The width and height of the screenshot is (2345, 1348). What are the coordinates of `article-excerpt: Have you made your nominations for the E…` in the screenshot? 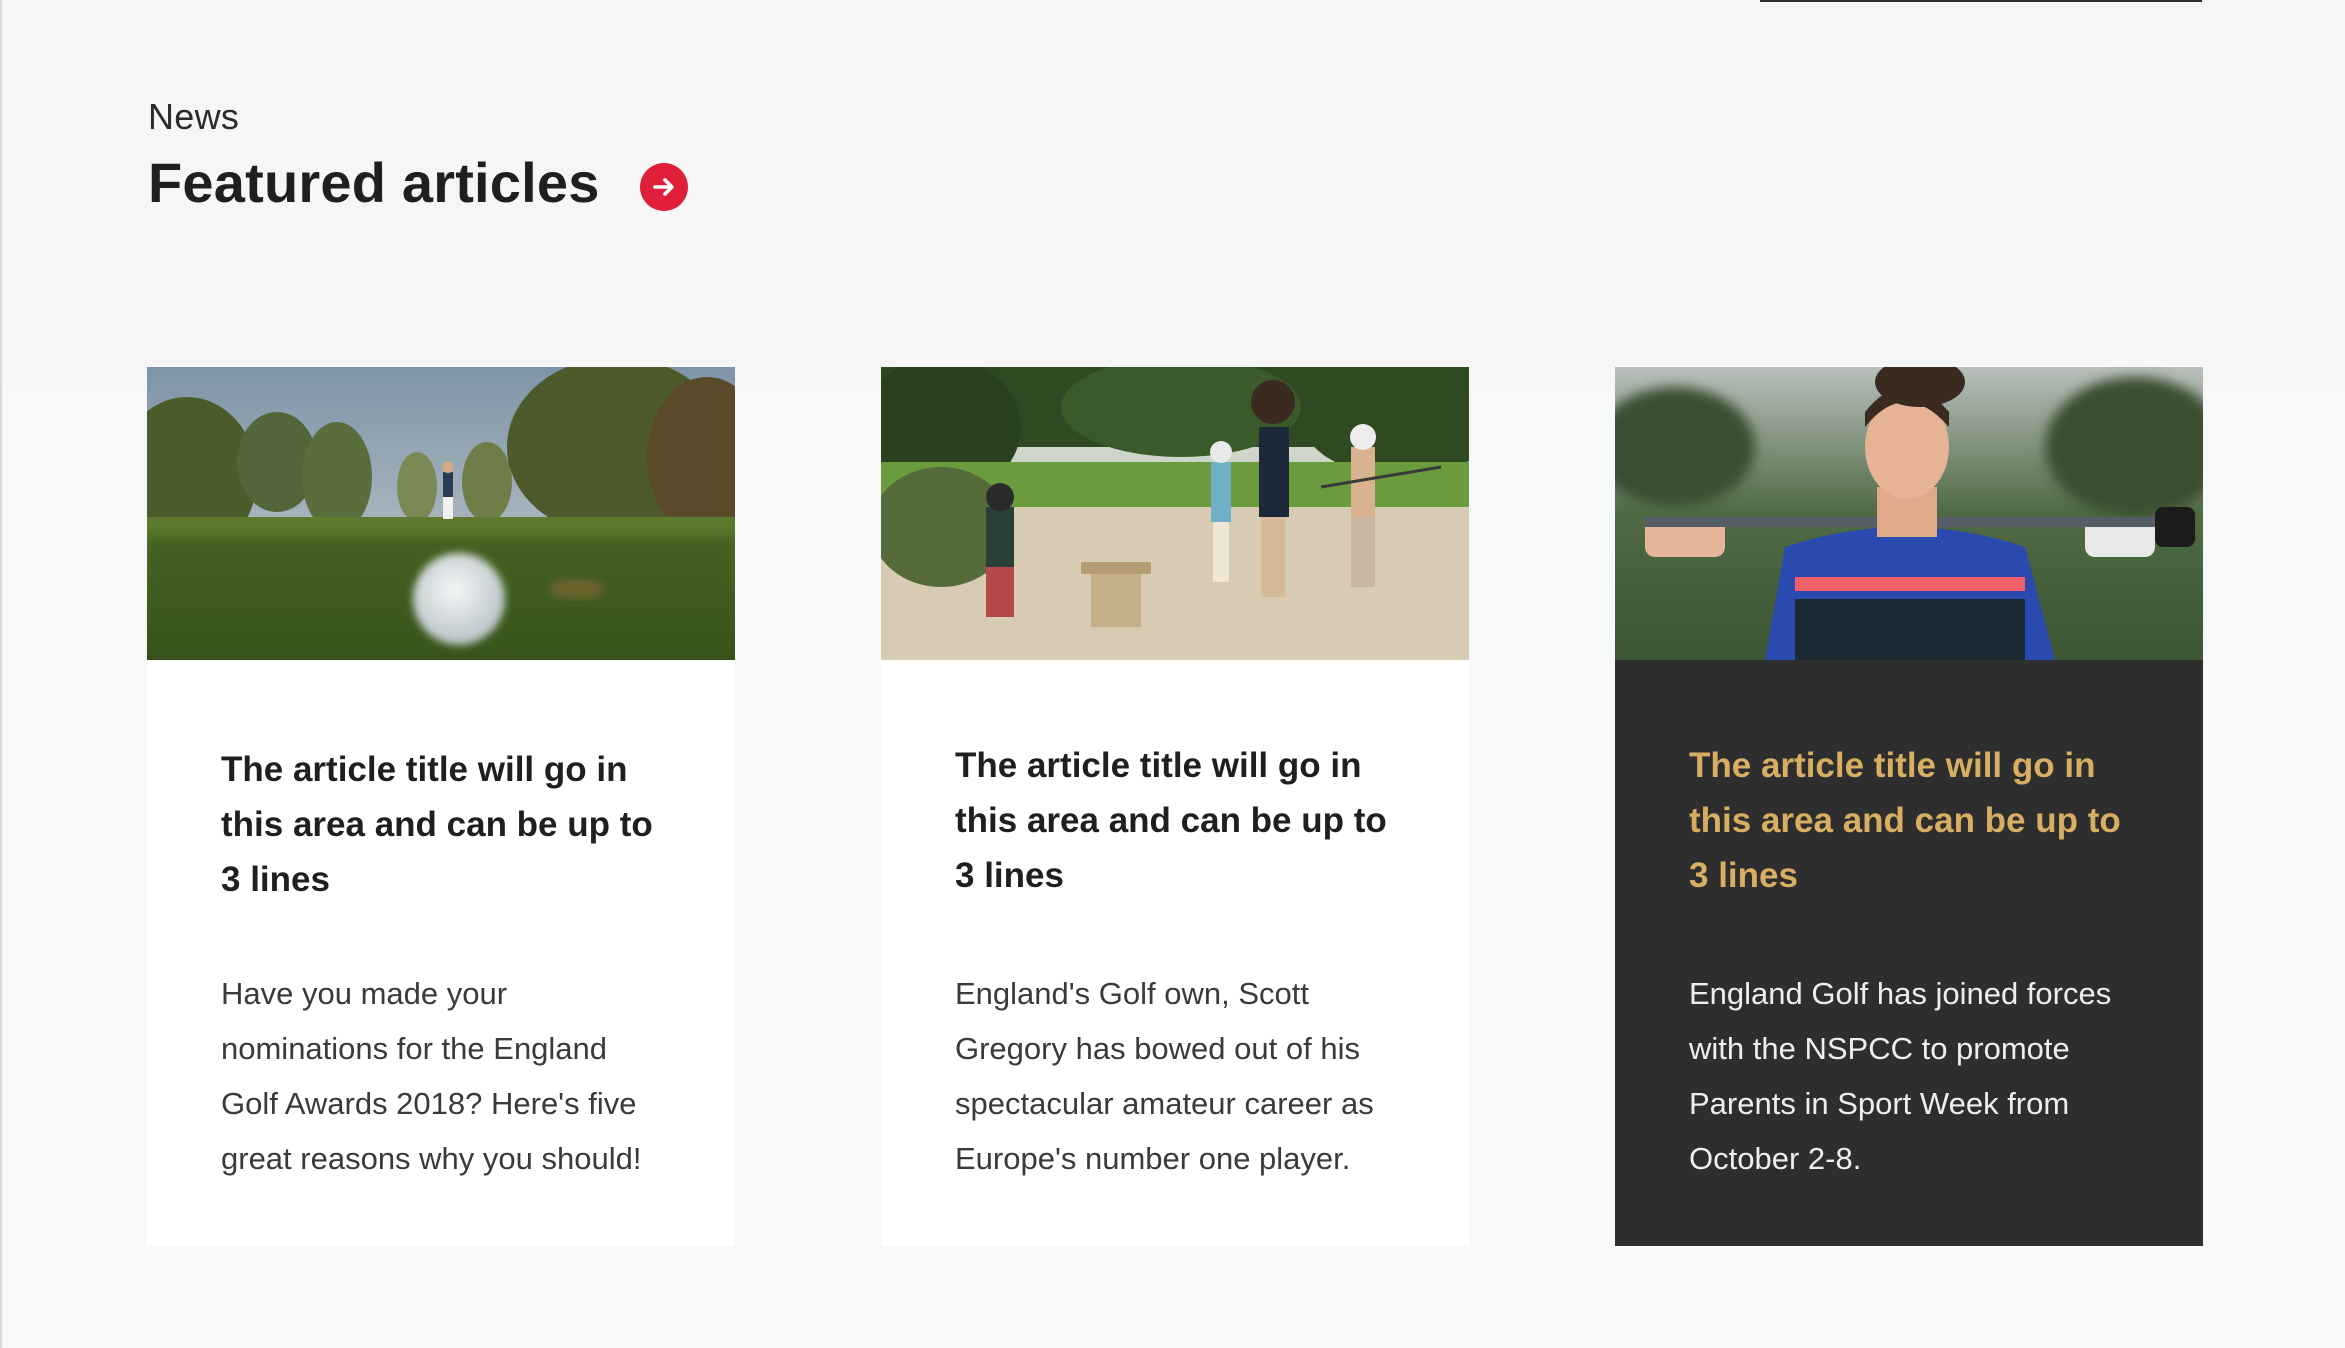 It's located at (431, 1076).